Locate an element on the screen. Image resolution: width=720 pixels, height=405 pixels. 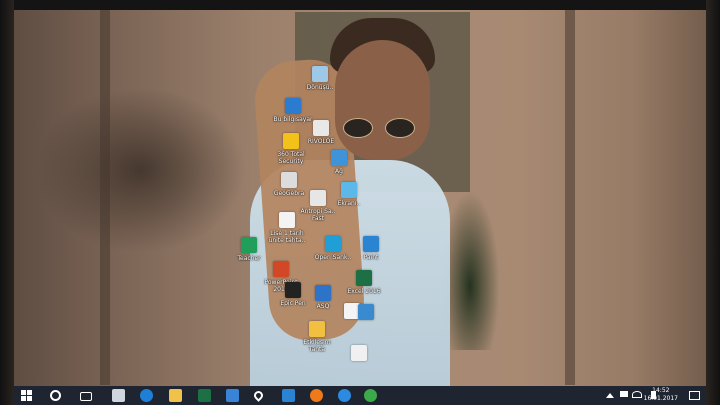
publisher-icon is located at coordinates (249, 245).